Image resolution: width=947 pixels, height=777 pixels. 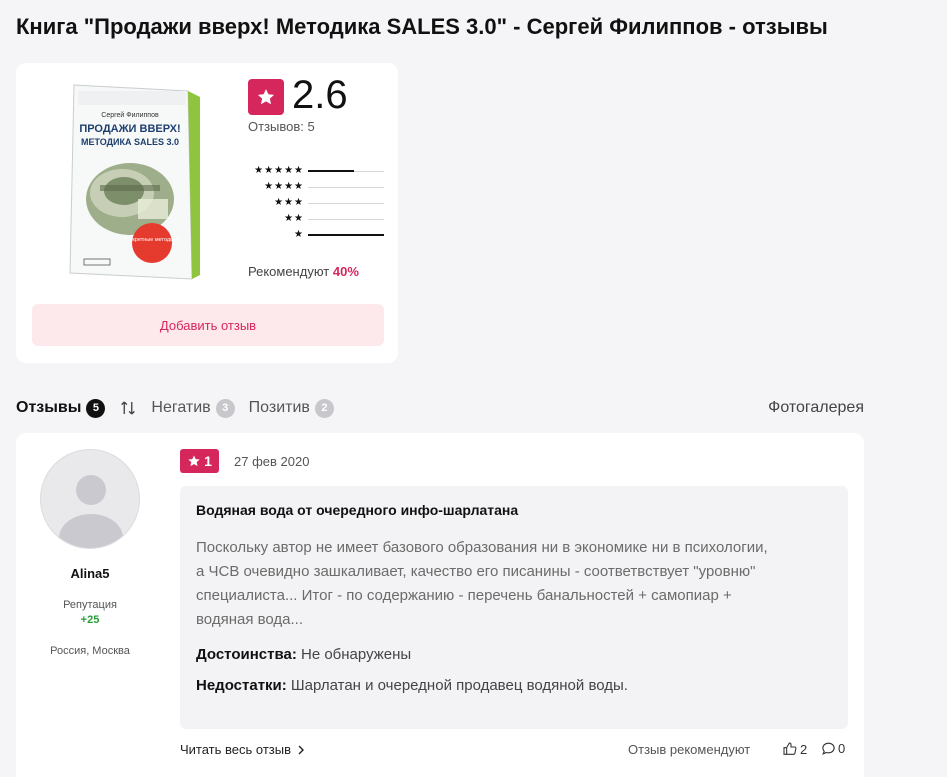 I want to click on review-score-badge: 1, so click(x=199, y=461).